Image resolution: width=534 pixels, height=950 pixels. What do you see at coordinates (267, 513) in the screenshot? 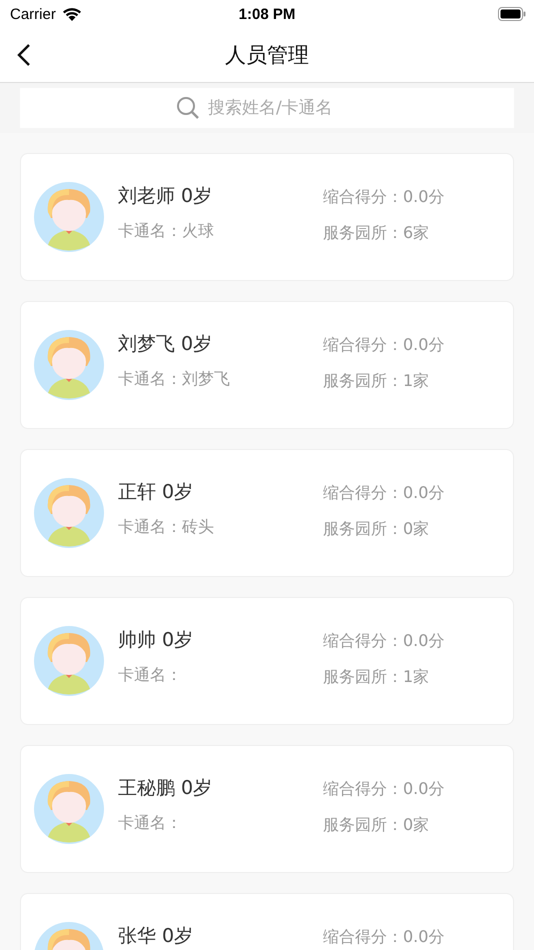
I see `person-card: 正轩 0岁 卡通名：砖头 缩合得分：0.0分 服务园所：0家` at bounding box center [267, 513].